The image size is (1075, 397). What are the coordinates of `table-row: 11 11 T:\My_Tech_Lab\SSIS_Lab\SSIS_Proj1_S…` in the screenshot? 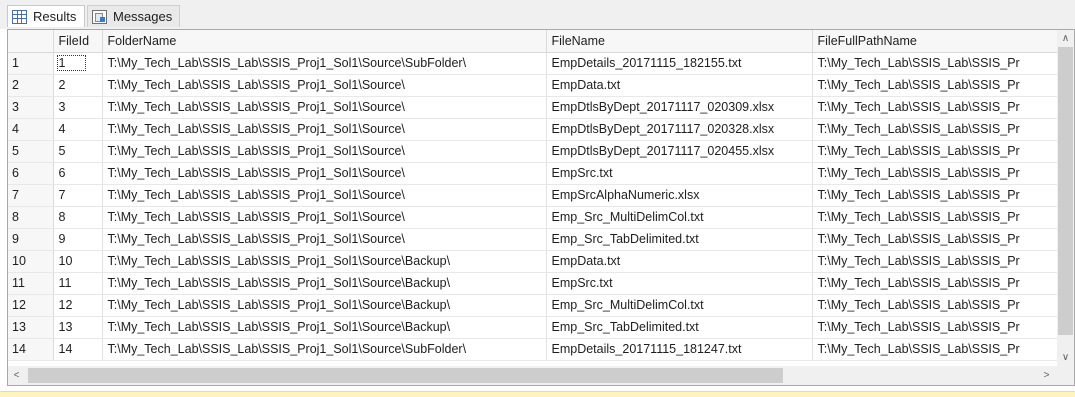 It's located at (533, 283).